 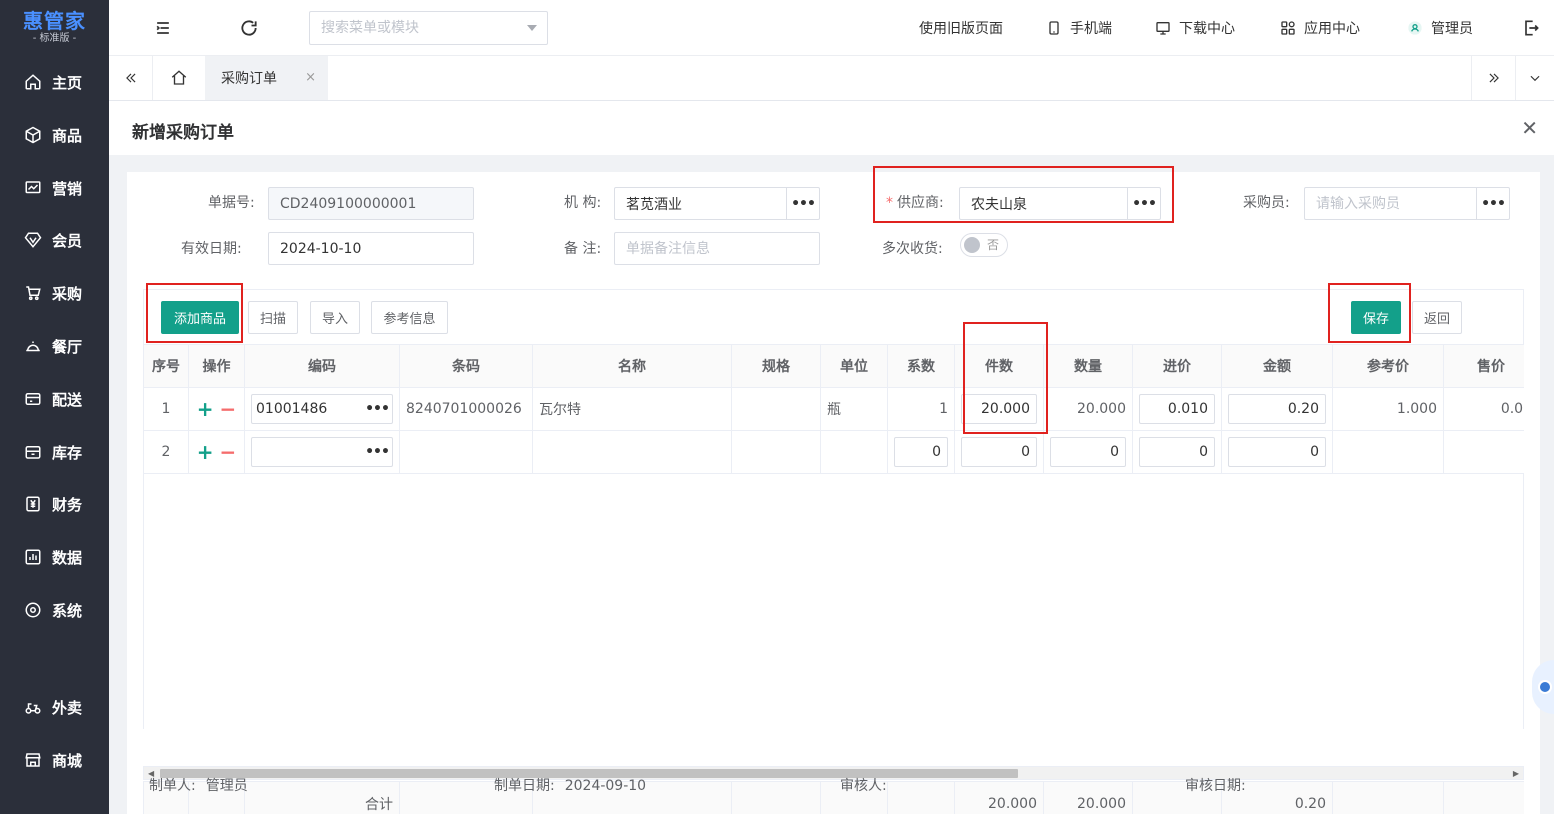 I want to click on qty-input: 0, so click(x=1088, y=452).